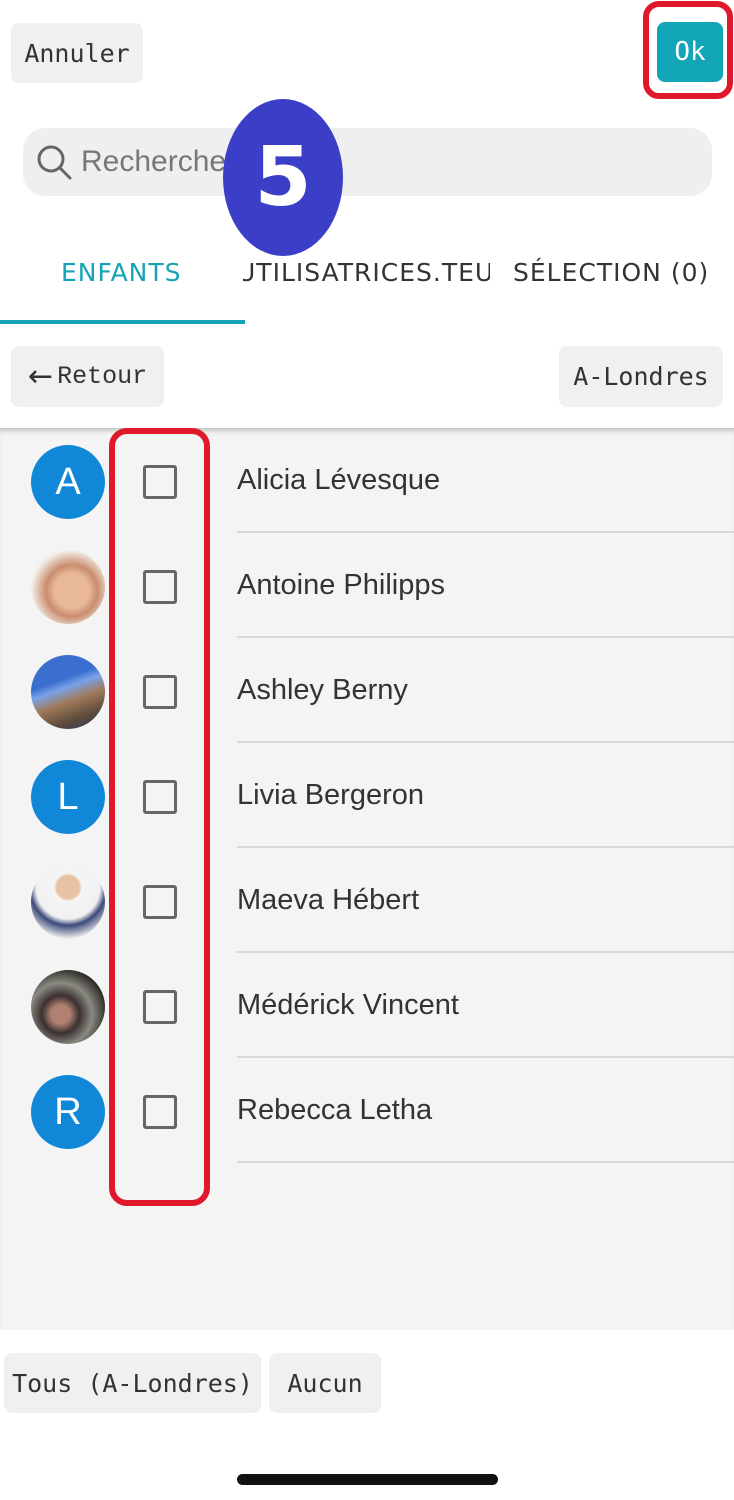 The image size is (734, 1500). What do you see at coordinates (328, 900) in the screenshot?
I see `child-name: Maeva Hébert` at bounding box center [328, 900].